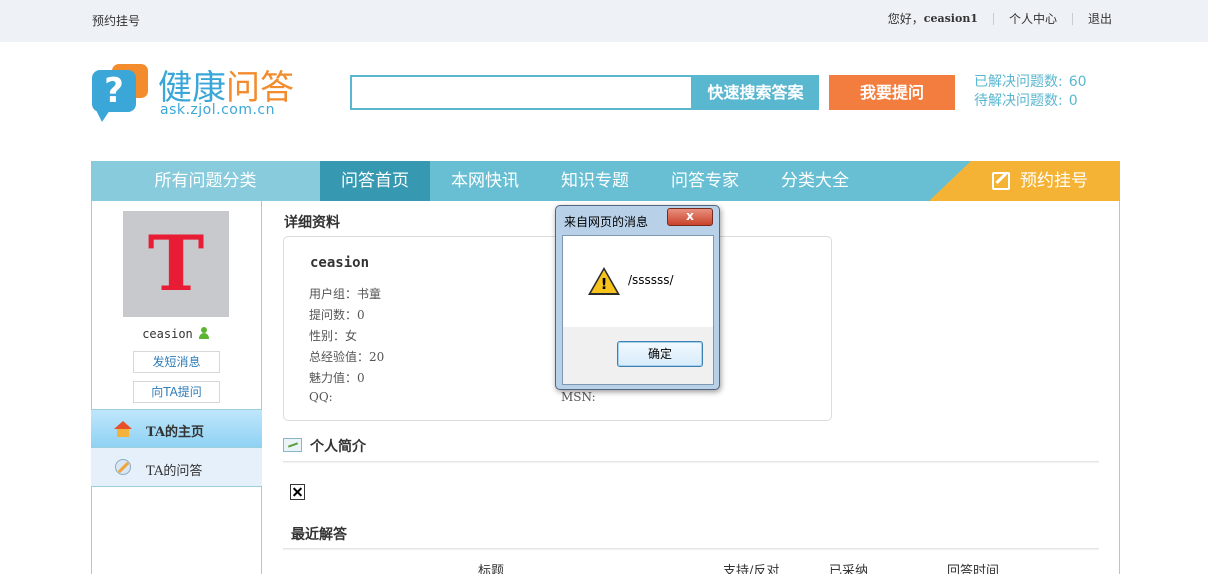 This screenshot has width=1208, height=574. Describe the element at coordinates (174, 471) in the screenshot. I see `sidebar-item-label: TA的问答` at that location.